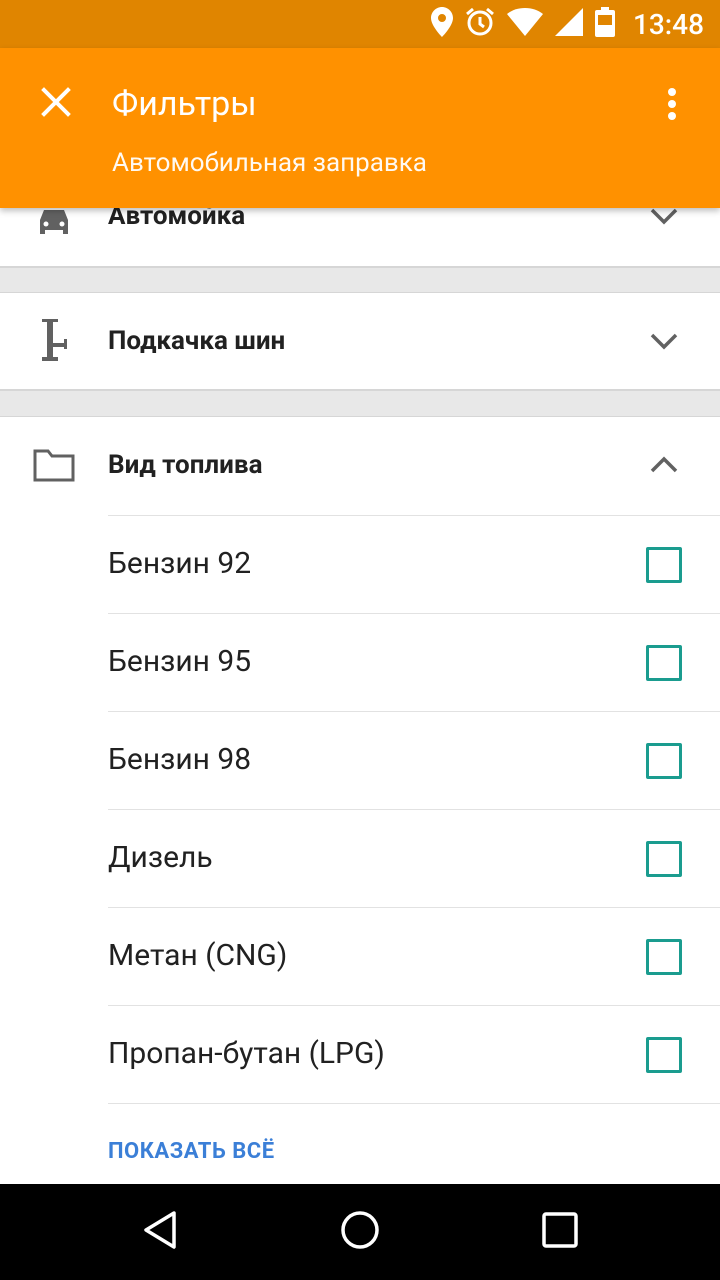 This screenshot has width=720, height=1280. I want to click on fuel-option-benzin-98: Бензин 98, so click(414, 760).